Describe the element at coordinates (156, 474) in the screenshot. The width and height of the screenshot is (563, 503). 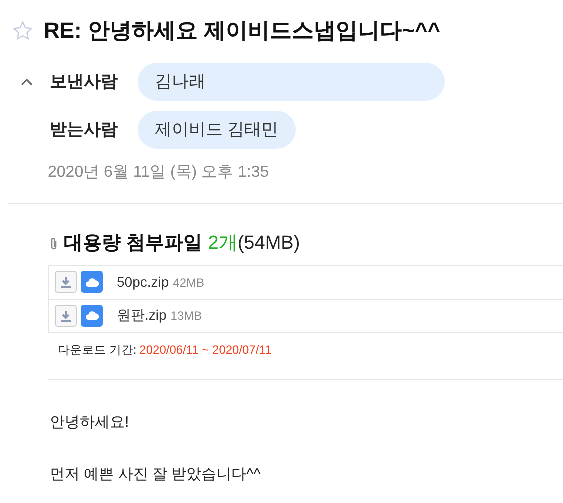
I see `body-text: 먼저 예쁜 사진 잘 받았습니다^^` at that location.